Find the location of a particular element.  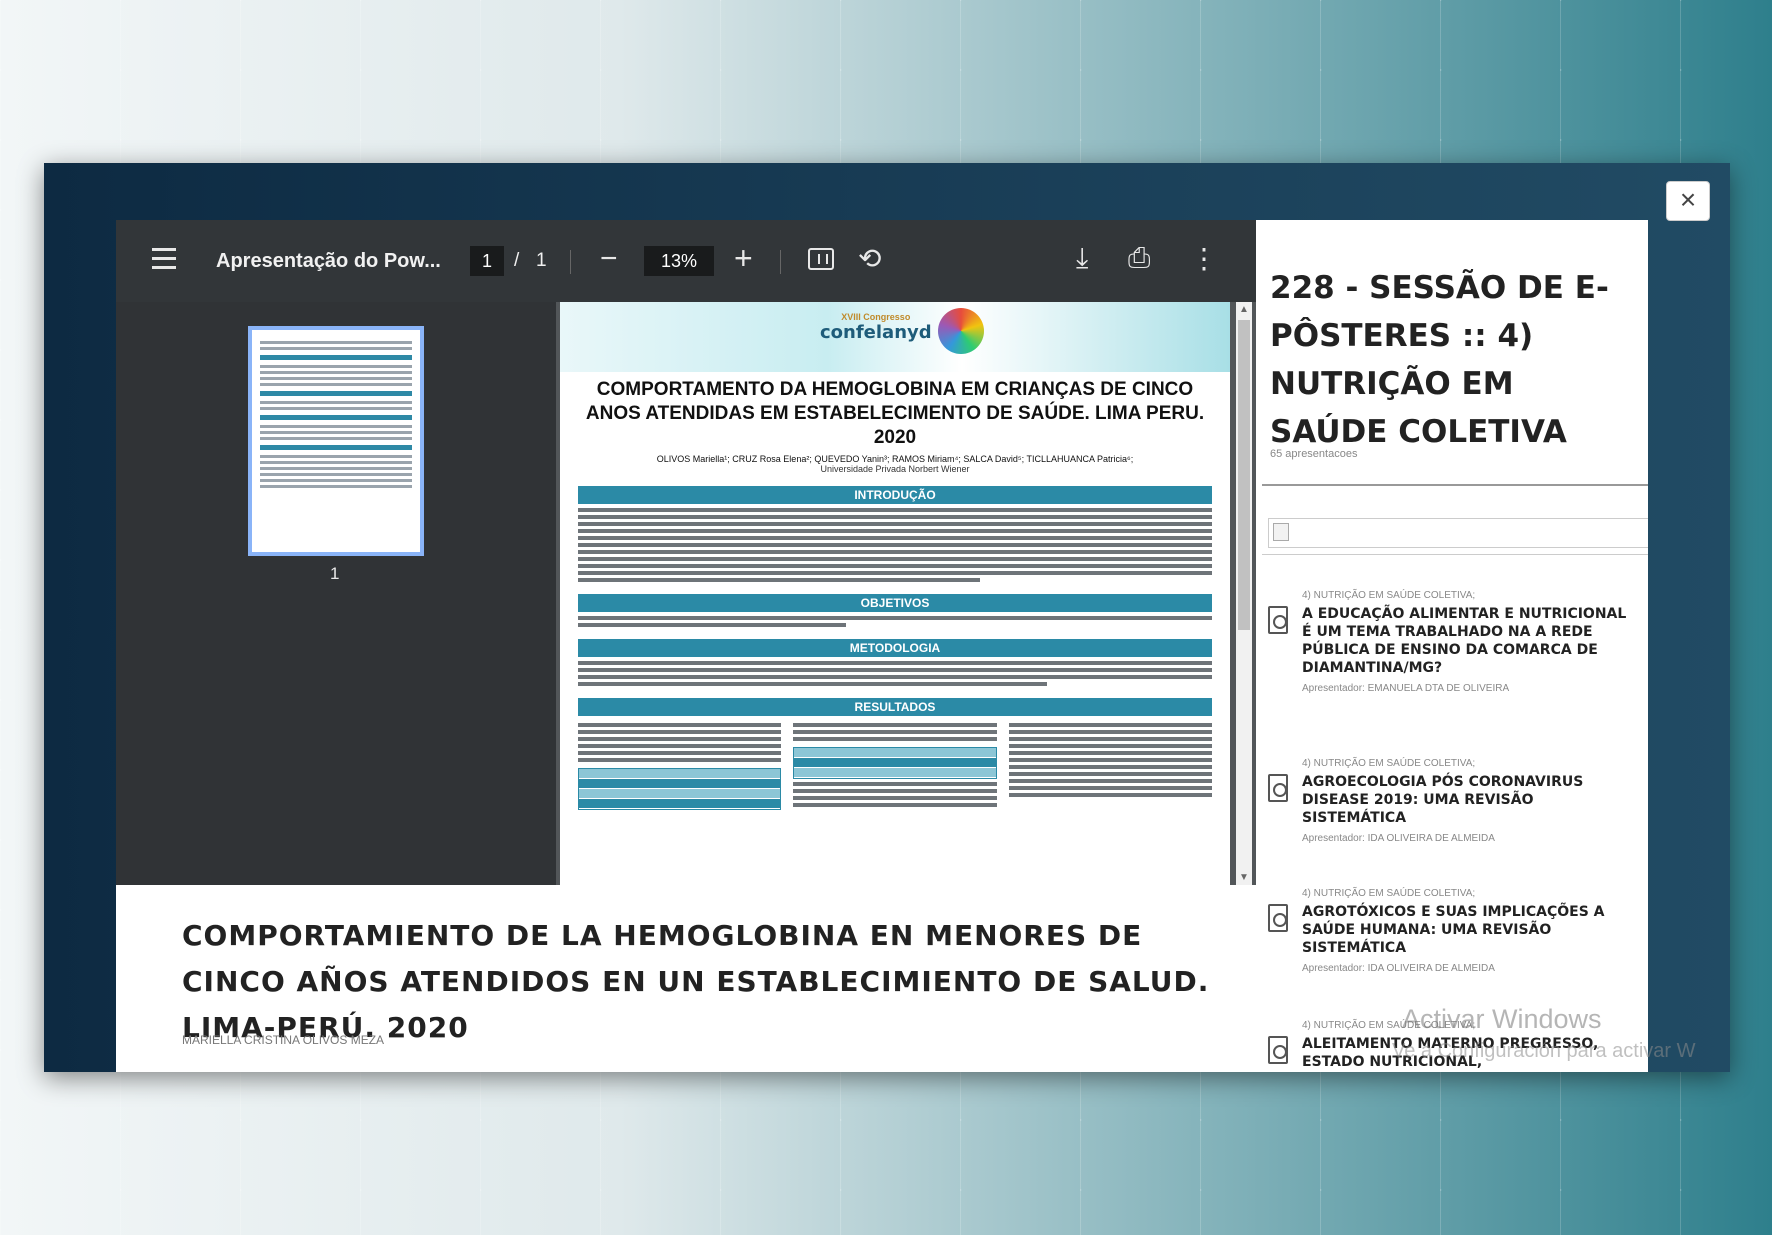

menu-icon is located at coordinates (164, 258).